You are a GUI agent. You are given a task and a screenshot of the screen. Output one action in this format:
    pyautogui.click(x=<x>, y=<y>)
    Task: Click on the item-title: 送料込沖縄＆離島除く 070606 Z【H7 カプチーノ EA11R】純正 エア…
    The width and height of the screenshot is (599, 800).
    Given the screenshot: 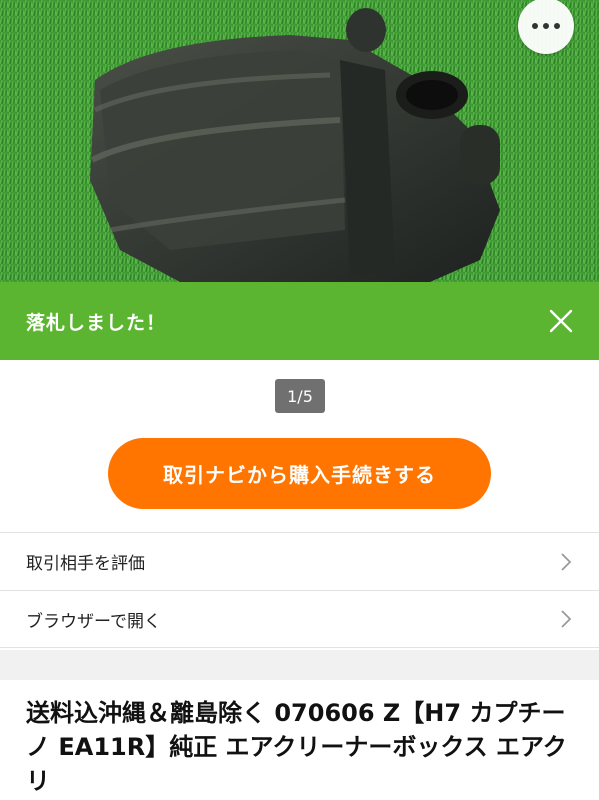 What is the action you would take?
    pyautogui.click(x=296, y=747)
    